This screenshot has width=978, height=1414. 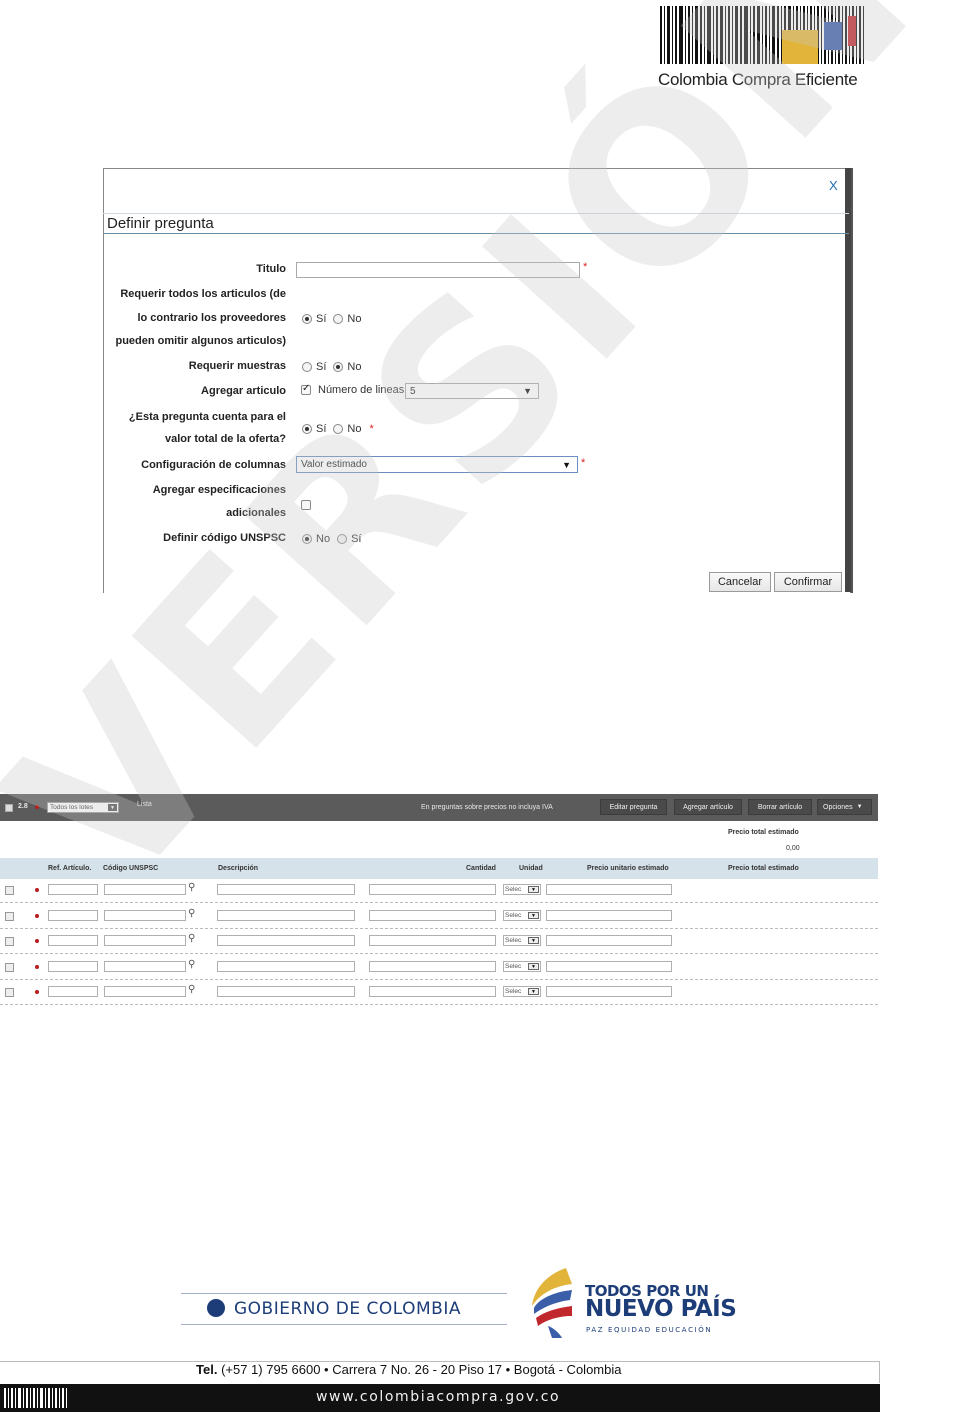 I want to click on lote-select: Todos los lotes ▼, so click(x=83, y=807).